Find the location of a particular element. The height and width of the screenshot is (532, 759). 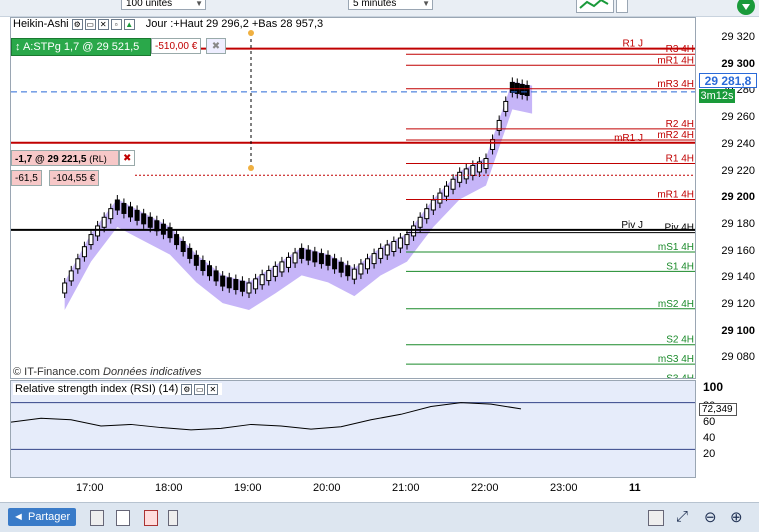

minimize-icon: ▫ is located at coordinates (116, 24).